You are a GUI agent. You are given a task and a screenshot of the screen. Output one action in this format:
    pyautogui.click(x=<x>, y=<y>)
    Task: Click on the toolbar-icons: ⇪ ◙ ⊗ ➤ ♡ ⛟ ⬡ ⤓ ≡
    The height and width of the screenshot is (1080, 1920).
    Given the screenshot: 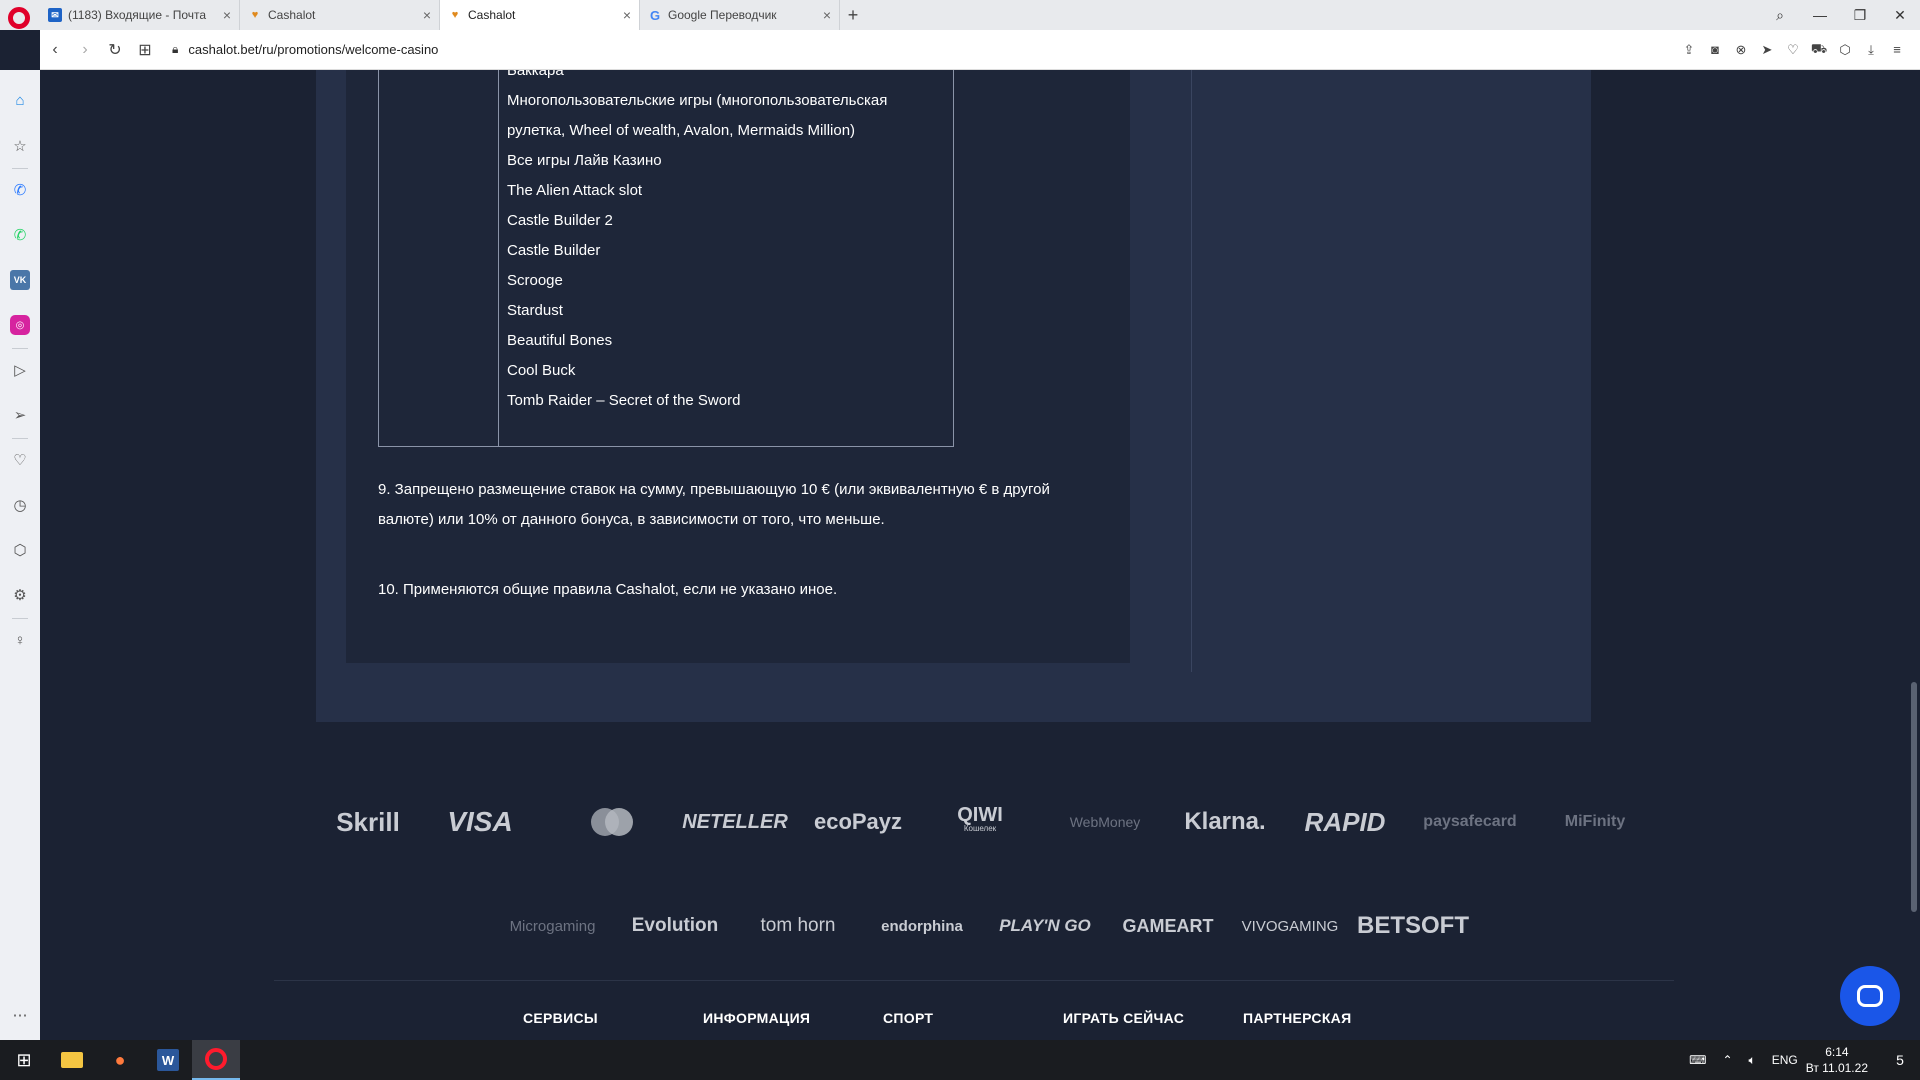 What is the action you would take?
    pyautogui.click(x=1793, y=50)
    